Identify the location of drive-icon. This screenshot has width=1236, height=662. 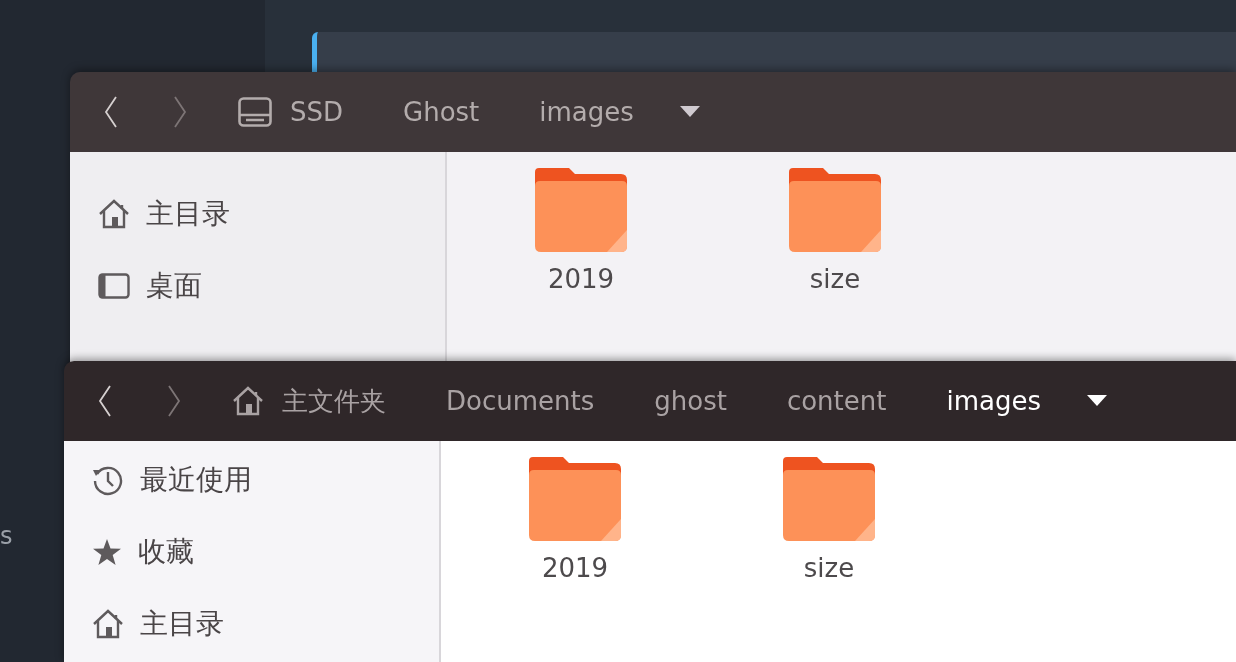
(255, 112).